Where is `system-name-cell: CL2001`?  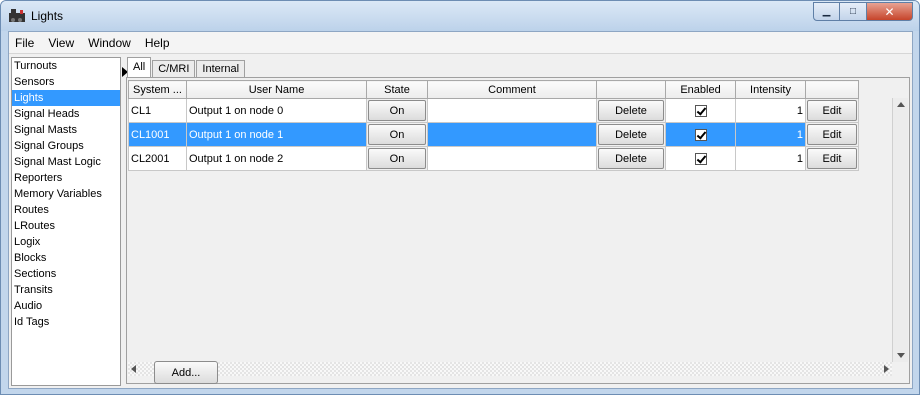 system-name-cell: CL2001 is located at coordinates (157, 158).